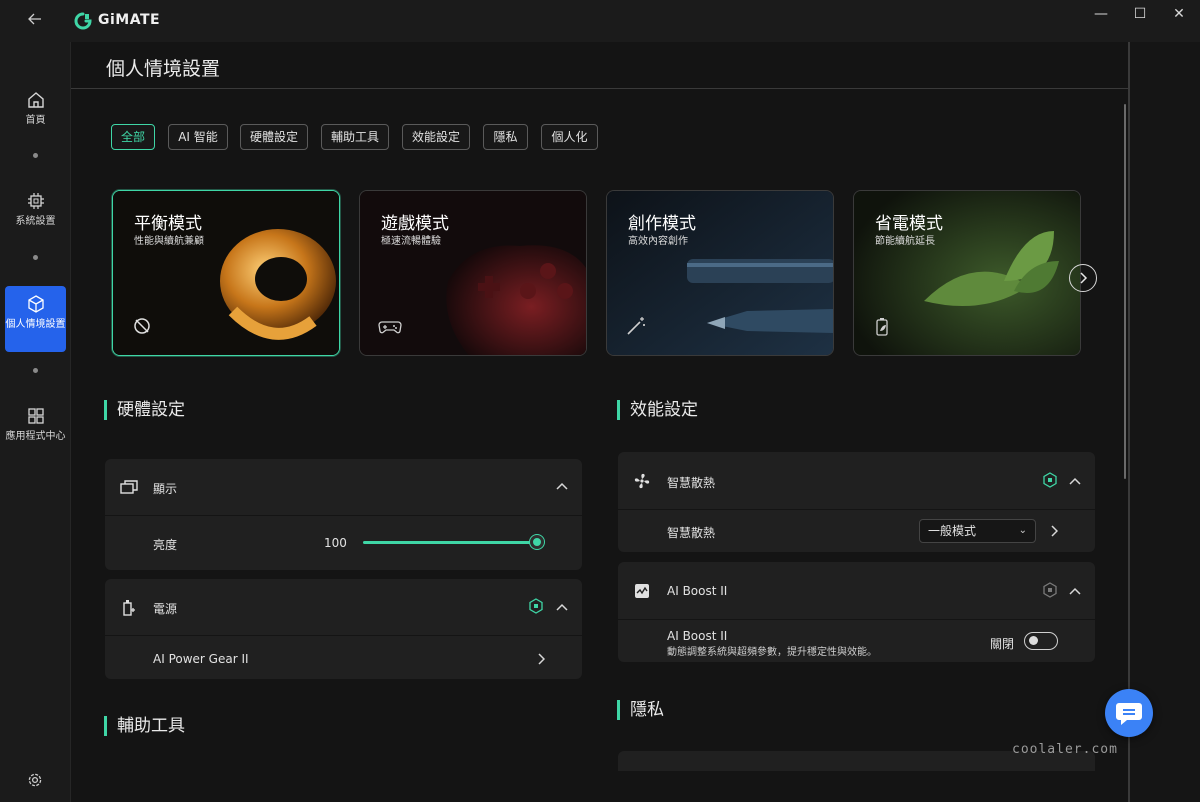 Image resolution: width=1200 pixels, height=802 pixels. What do you see at coordinates (537, 542) in the screenshot?
I see `brightness-slider-thumb` at bounding box center [537, 542].